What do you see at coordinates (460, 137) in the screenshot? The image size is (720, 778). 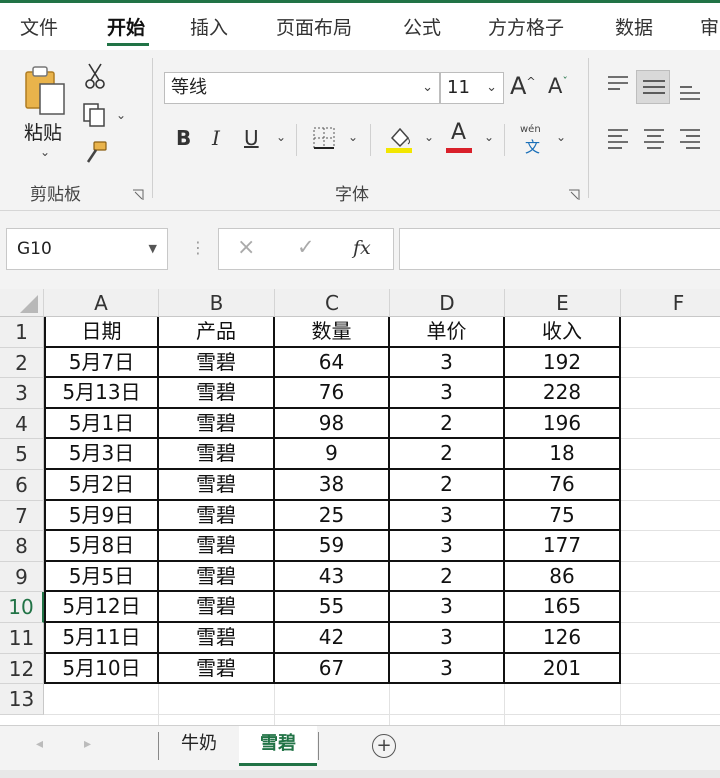 I see `font-color-button: A` at bounding box center [460, 137].